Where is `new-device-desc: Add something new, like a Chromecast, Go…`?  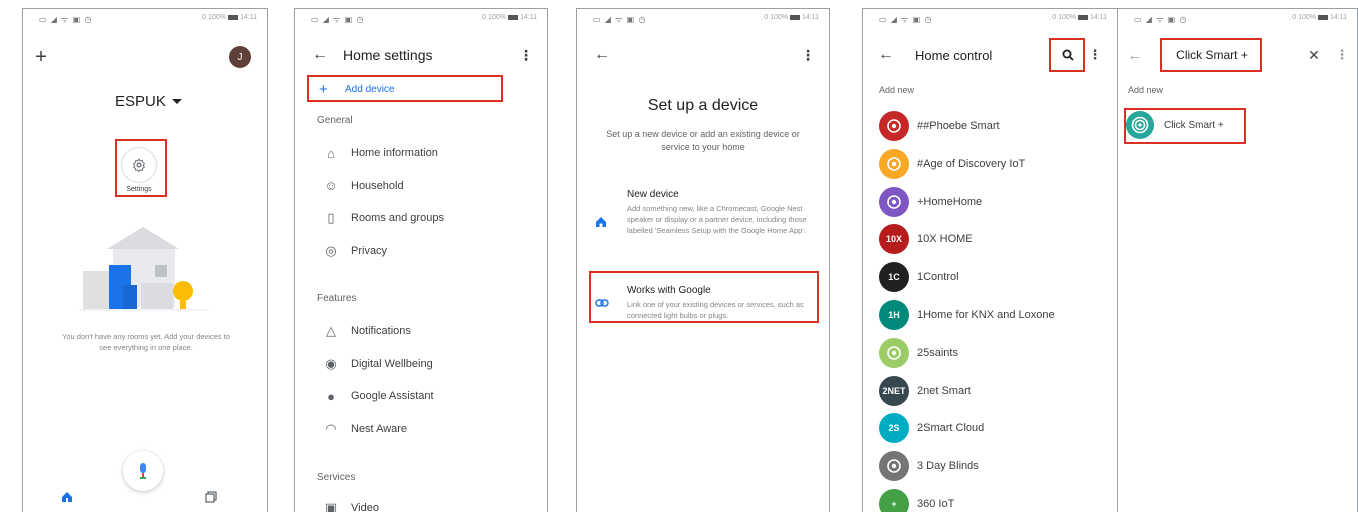
new-device-desc: Add something new, like a Chromecast, Go… is located at coordinates (717, 219).